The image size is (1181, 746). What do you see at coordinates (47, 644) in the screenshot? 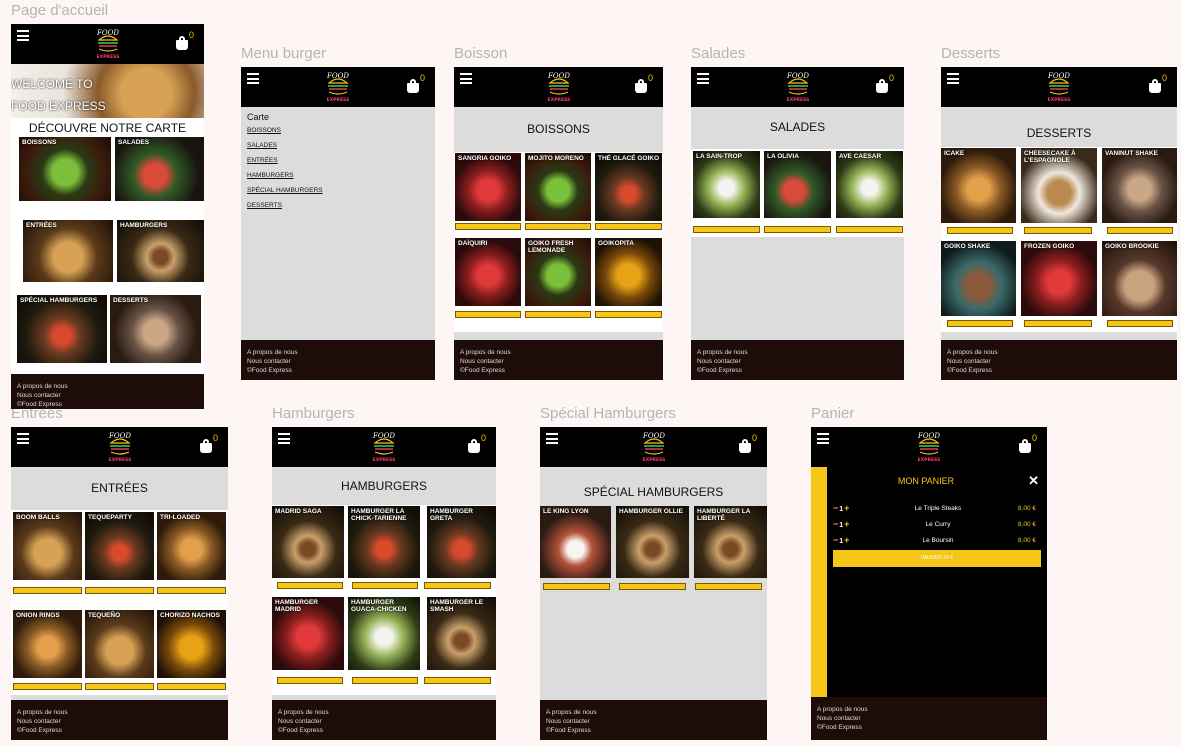
I see `product-card: ONION RINGS` at bounding box center [47, 644].